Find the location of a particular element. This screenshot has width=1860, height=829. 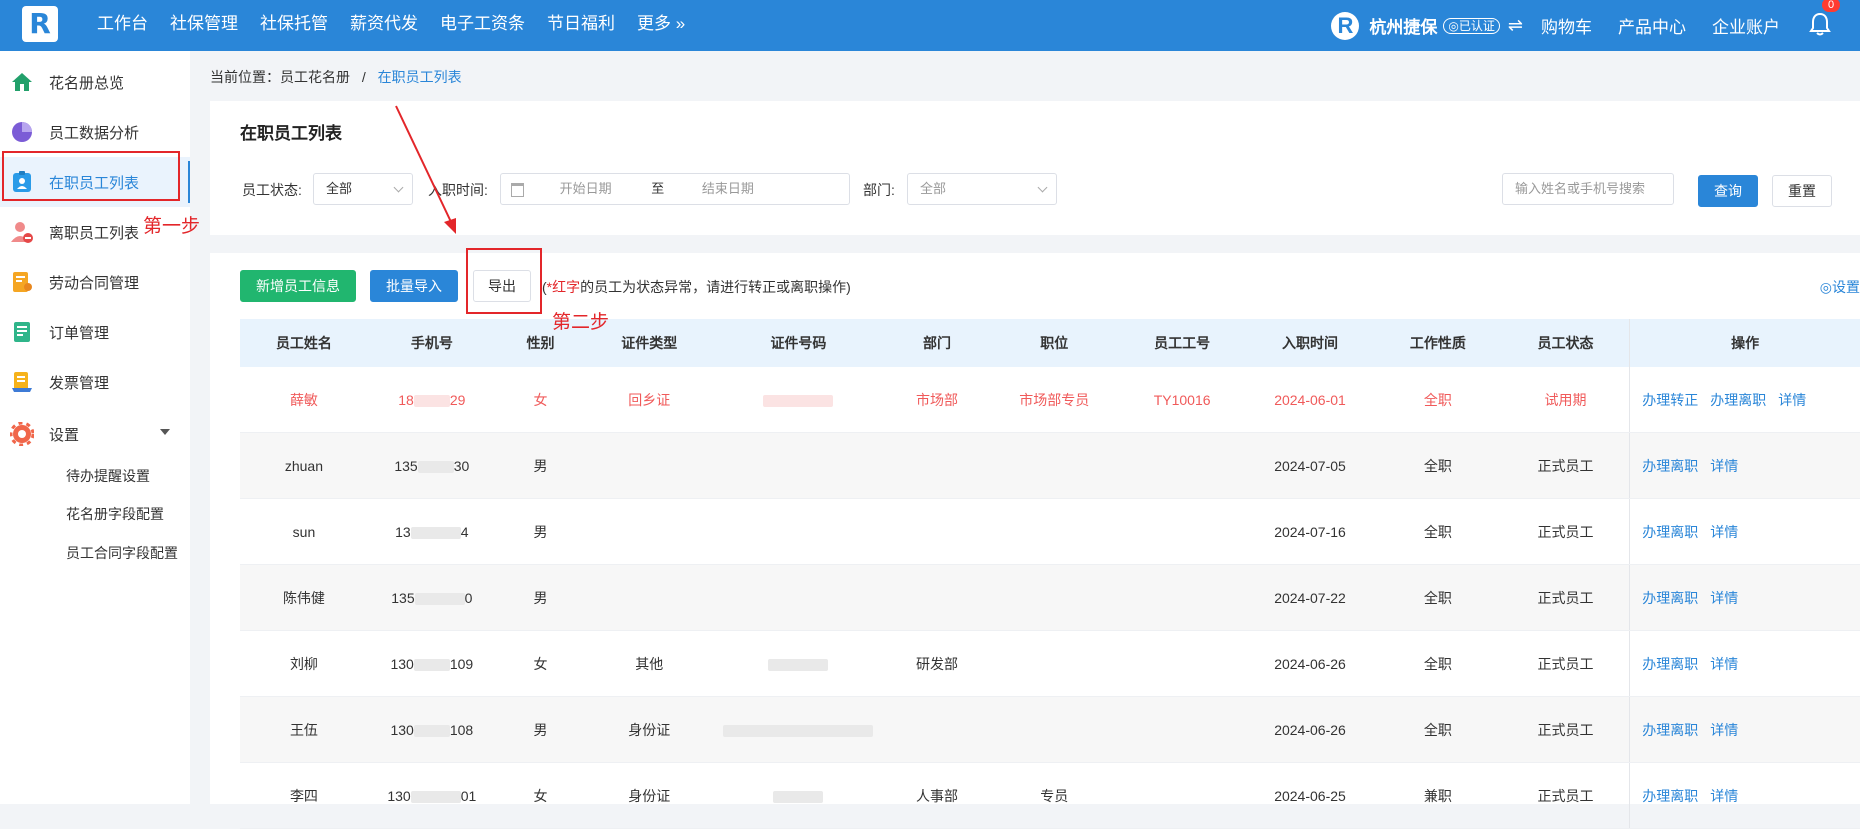

step2-arrow-overlay is located at coordinates (425, 169).